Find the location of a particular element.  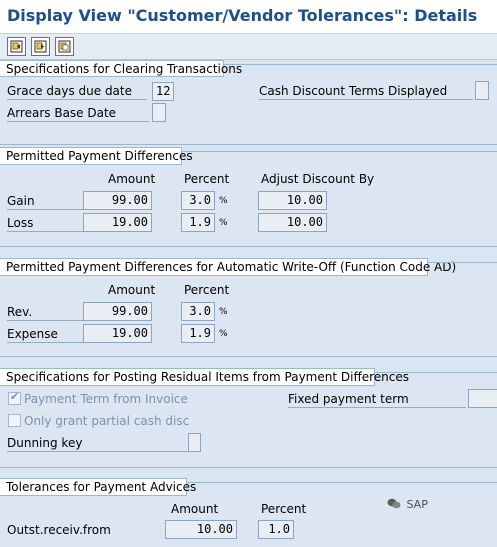

loss-label: Loss is located at coordinates (45, 223).